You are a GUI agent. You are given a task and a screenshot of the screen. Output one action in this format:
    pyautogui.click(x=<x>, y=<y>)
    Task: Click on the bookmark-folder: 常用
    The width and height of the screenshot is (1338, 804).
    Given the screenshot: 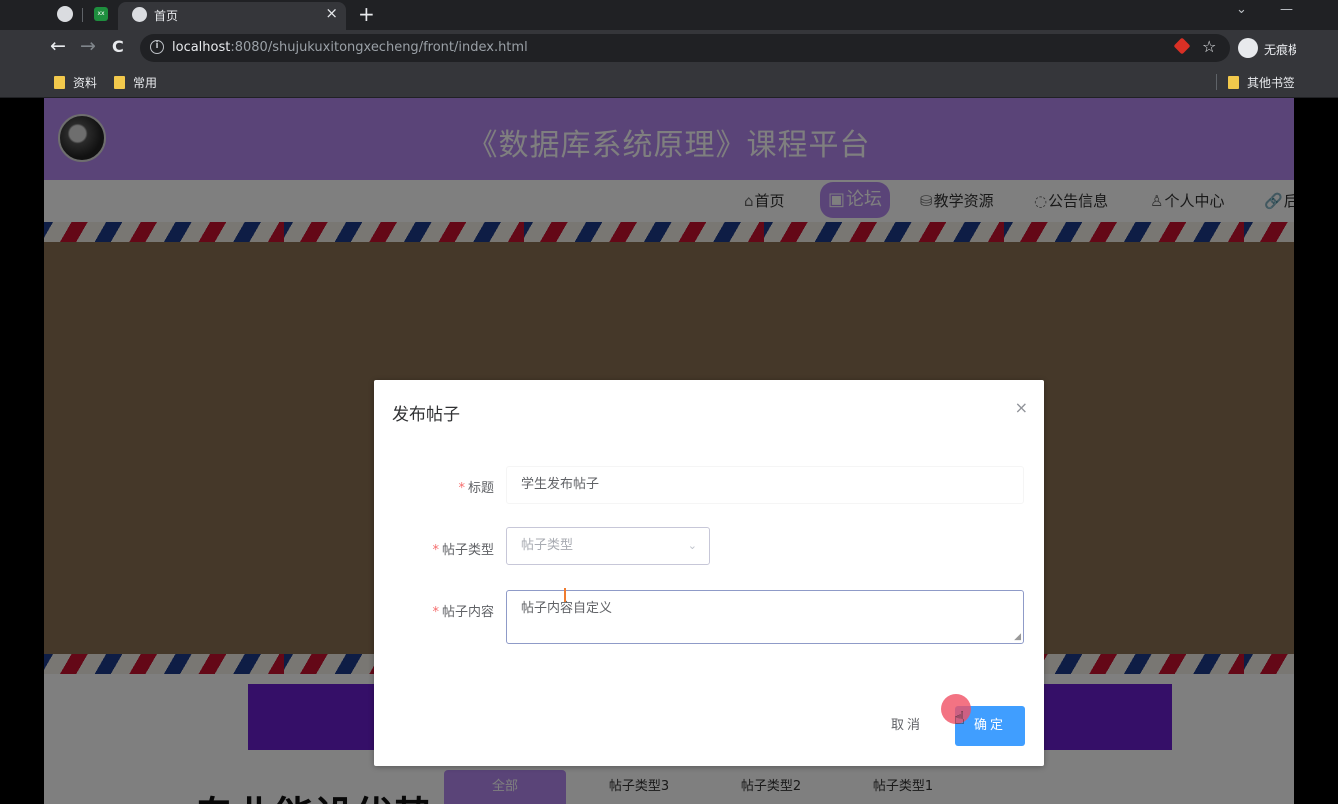 What is the action you would take?
    pyautogui.click(x=135, y=82)
    